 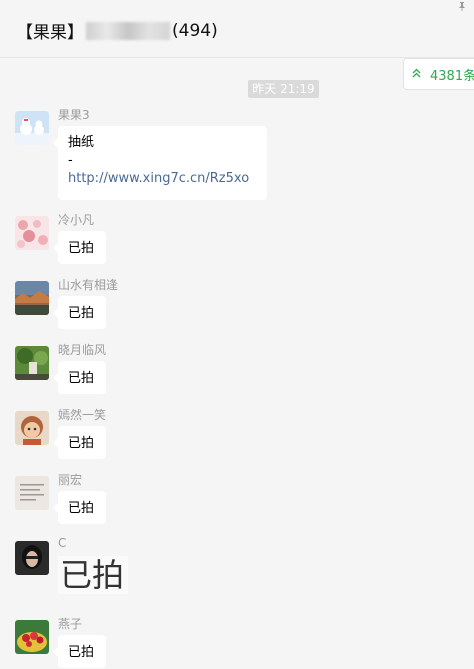 What do you see at coordinates (93, 575) in the screenshot?
I see `large-text-message: 已拍` at bounding box center [93, 575].